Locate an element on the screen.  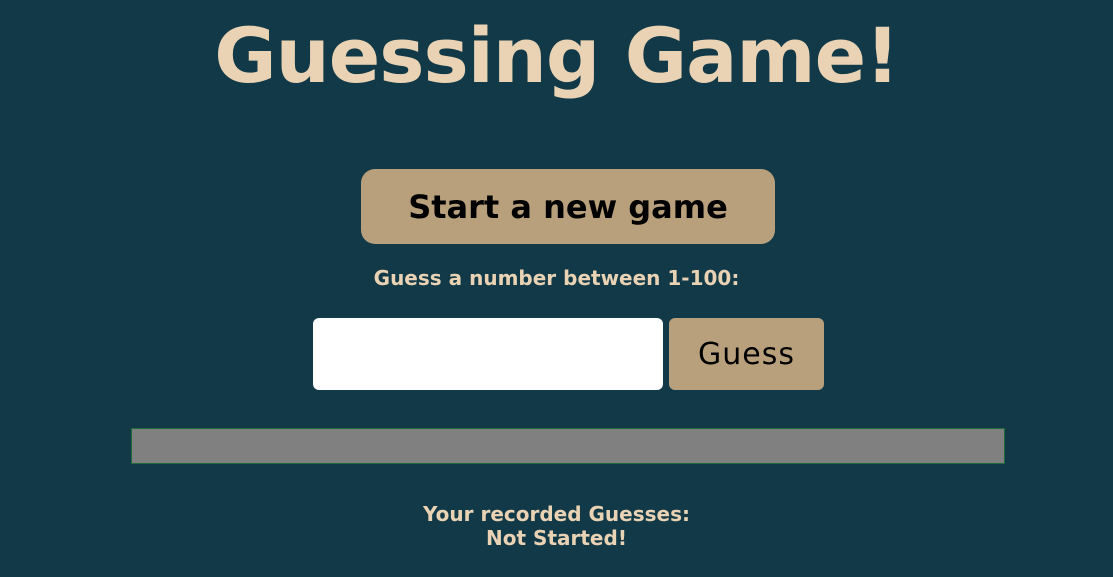
guess-input is located at coordinates (488, 354).